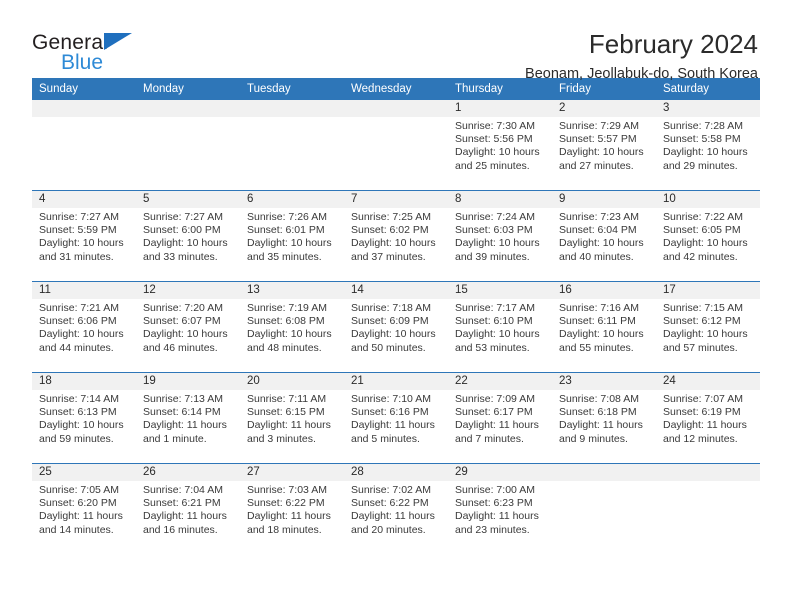 The width and height of the screenshot is (792, 612). What do you see at coordinates (708, 108) in the screenshot?
I see `day-number: 3` at bounding box center [708, 108].